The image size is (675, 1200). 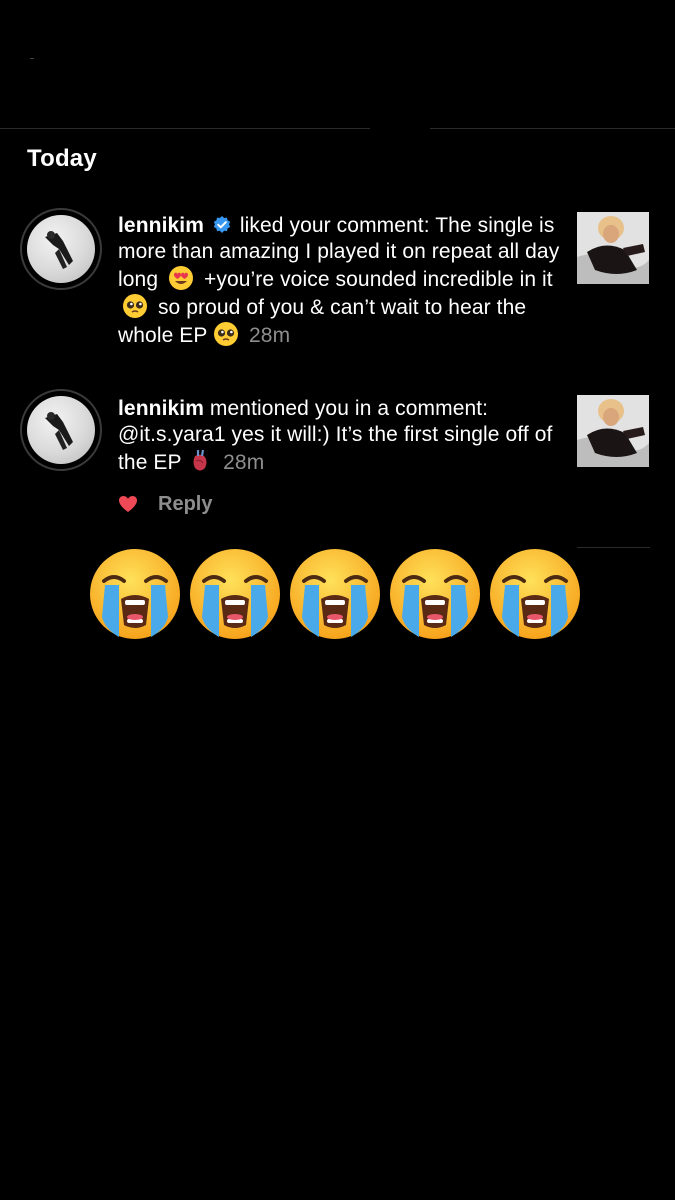 What do you see at coordinates (185, 504) in the screenshot?
I see `reply-button: Reply` at bounding box center [185, 504].